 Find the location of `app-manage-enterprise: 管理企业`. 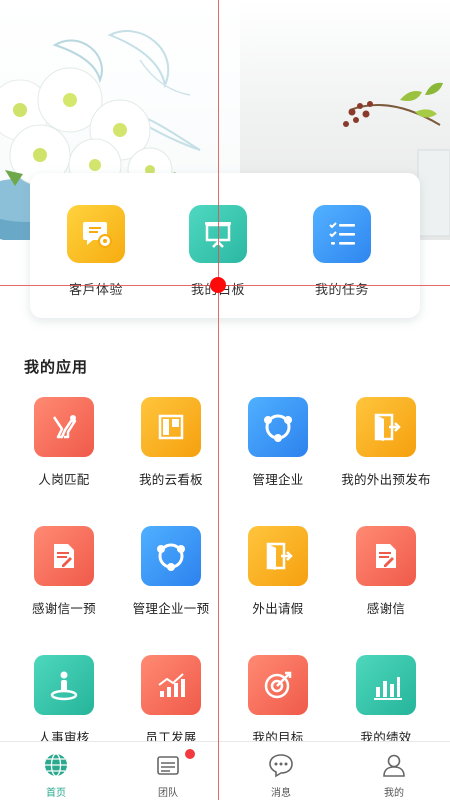

app-manage-enterprise: 管理企业 is located at coordinates (278, 442).